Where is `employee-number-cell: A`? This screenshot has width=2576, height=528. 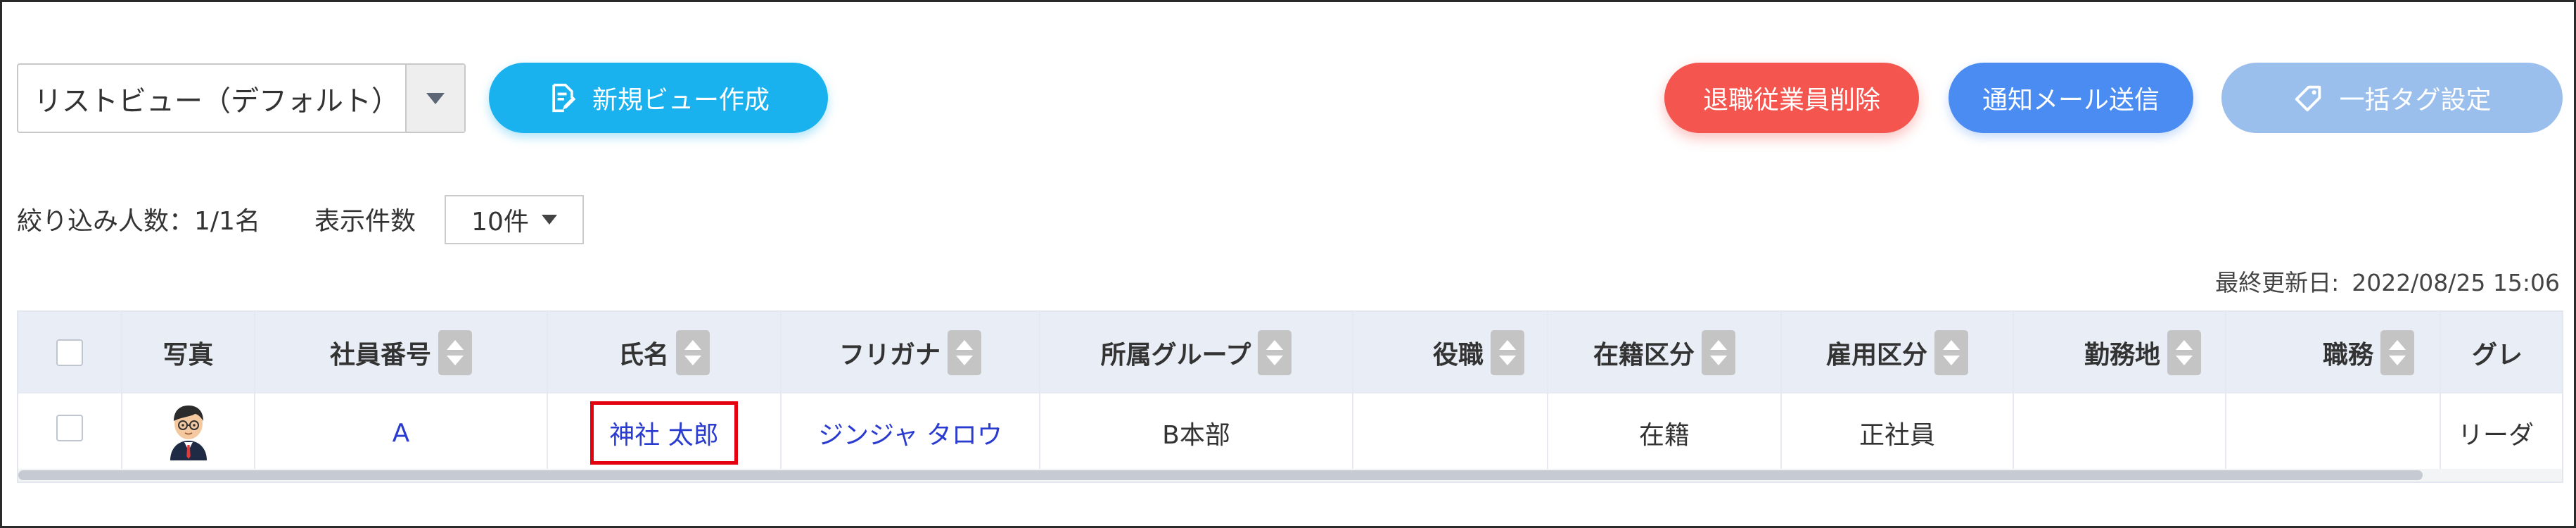
employee-number-cell: A is located at coordinates (401, 433).